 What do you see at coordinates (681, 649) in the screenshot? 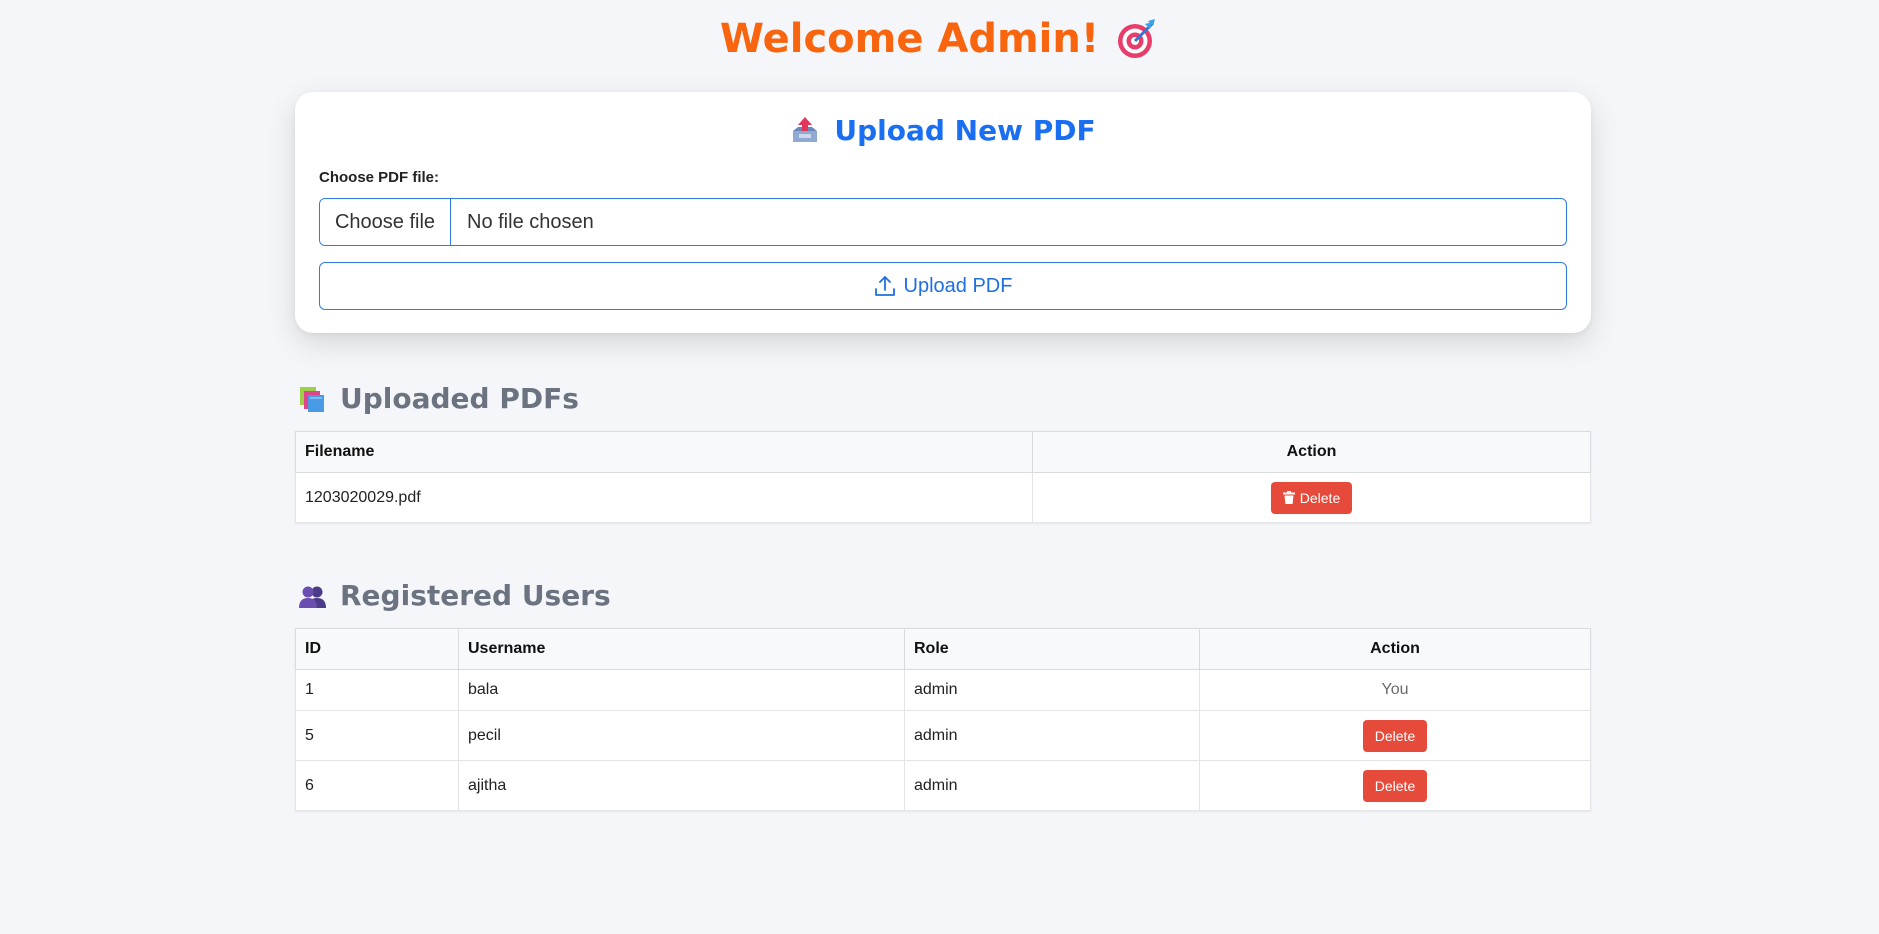
I see `column-header-username: Username` at bounding box center [681, 649].